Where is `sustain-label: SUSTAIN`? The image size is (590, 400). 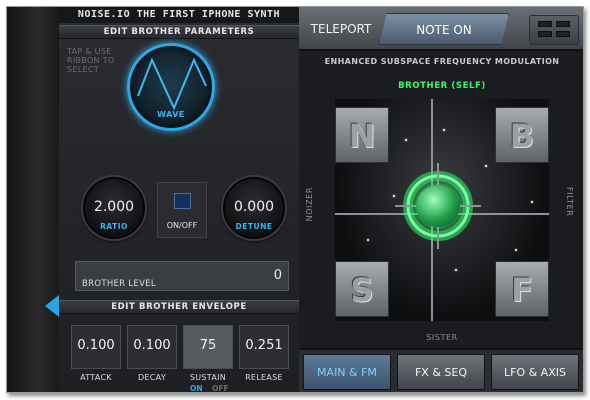 sustain-label: SUSTAIN is located at coordinates (208, 377).